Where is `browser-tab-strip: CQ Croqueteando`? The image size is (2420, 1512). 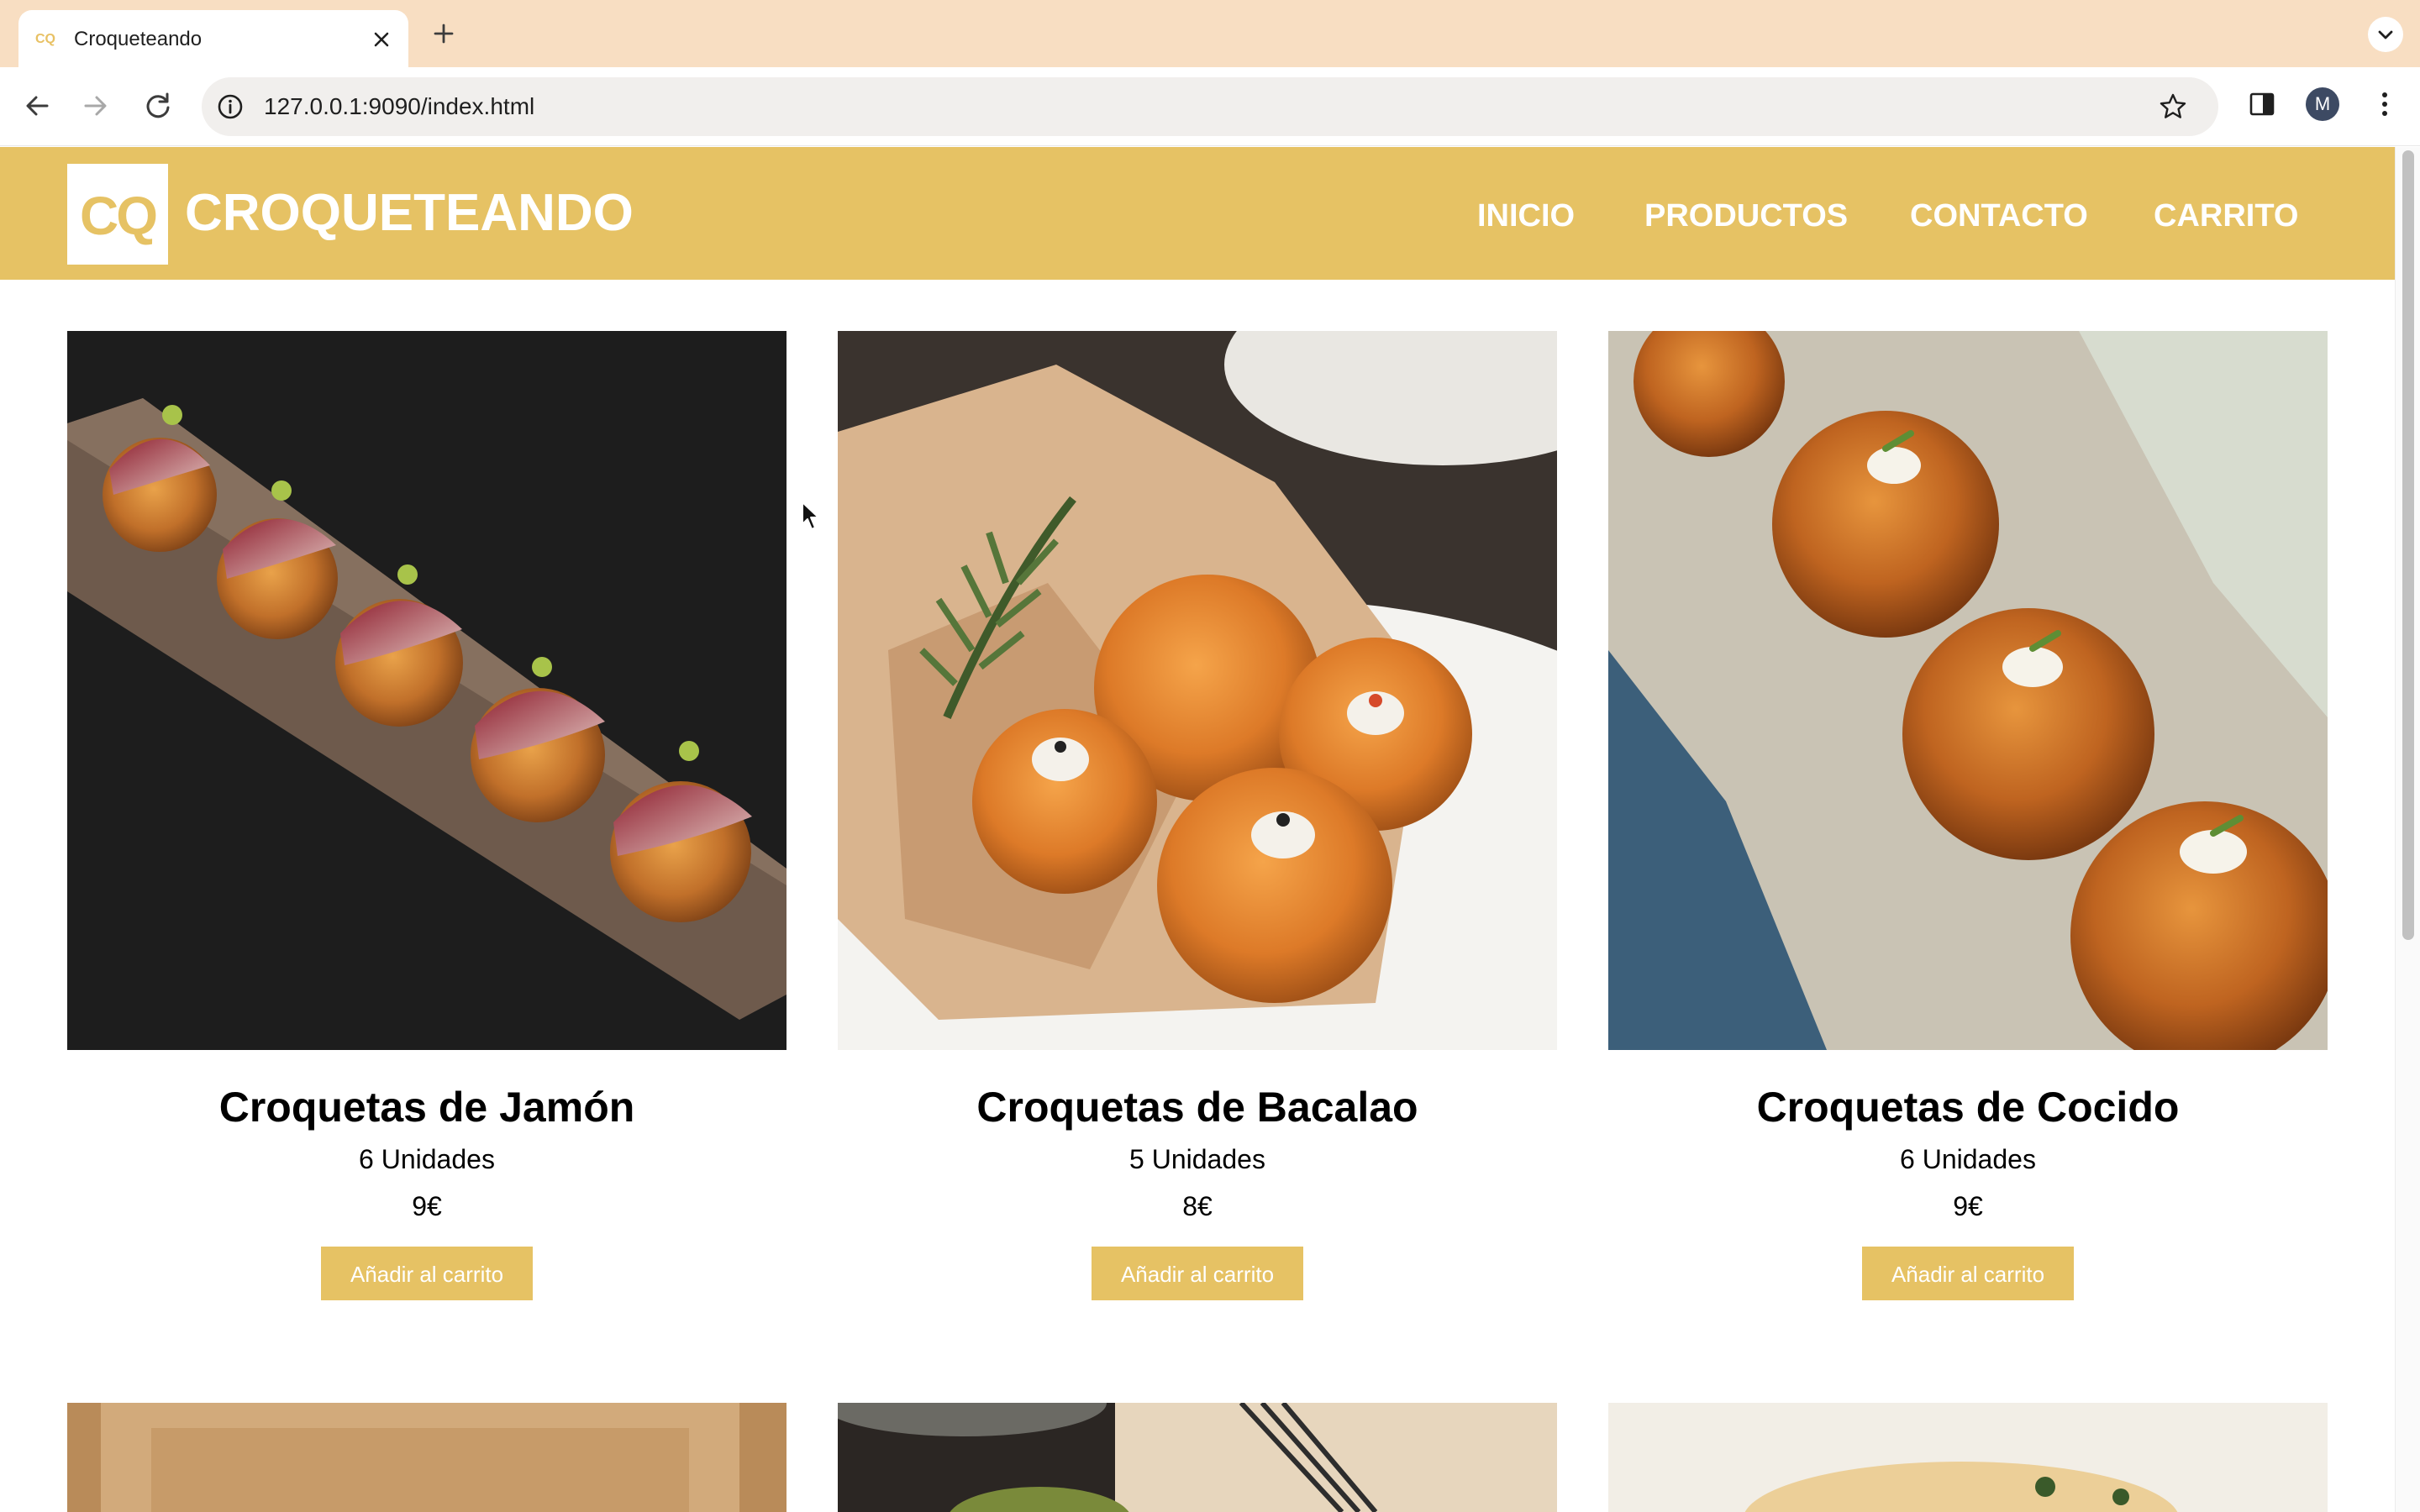
browser-tab-strip: CQ Croqueteando is located at coordinates (1210, 33).